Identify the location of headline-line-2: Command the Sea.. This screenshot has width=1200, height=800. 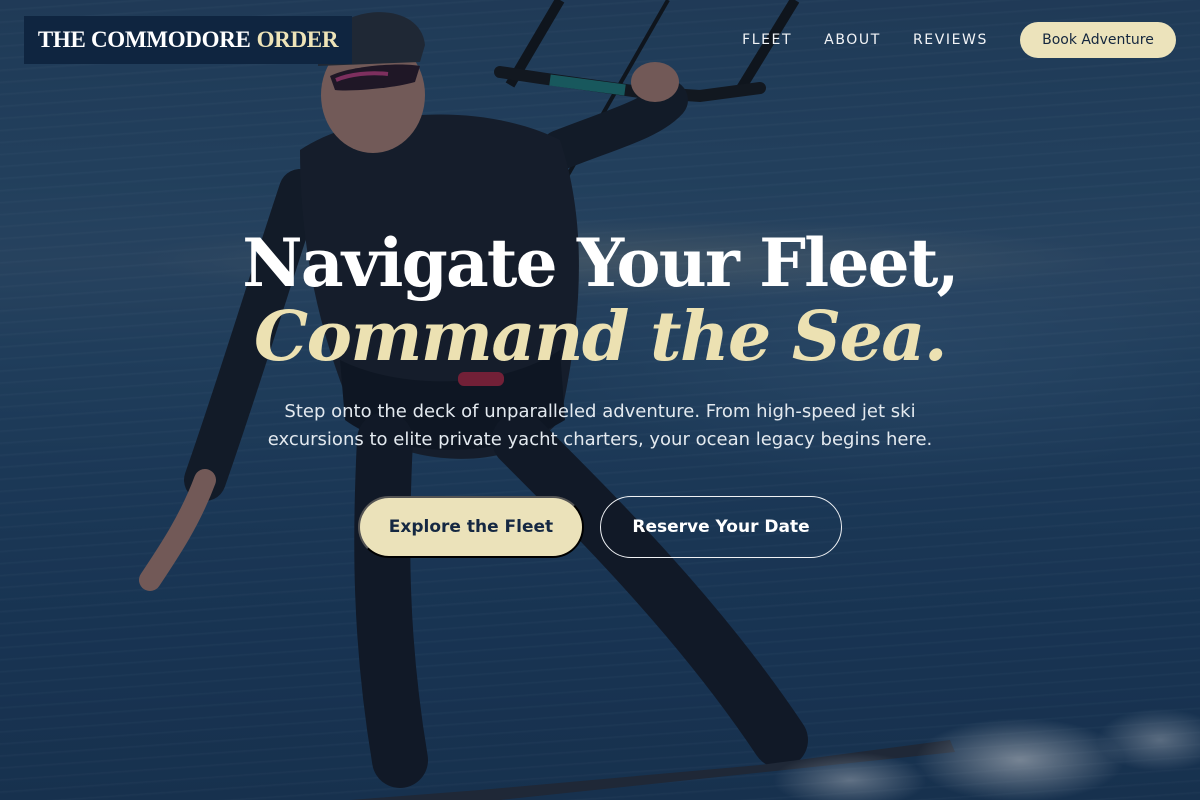
(601, 337).